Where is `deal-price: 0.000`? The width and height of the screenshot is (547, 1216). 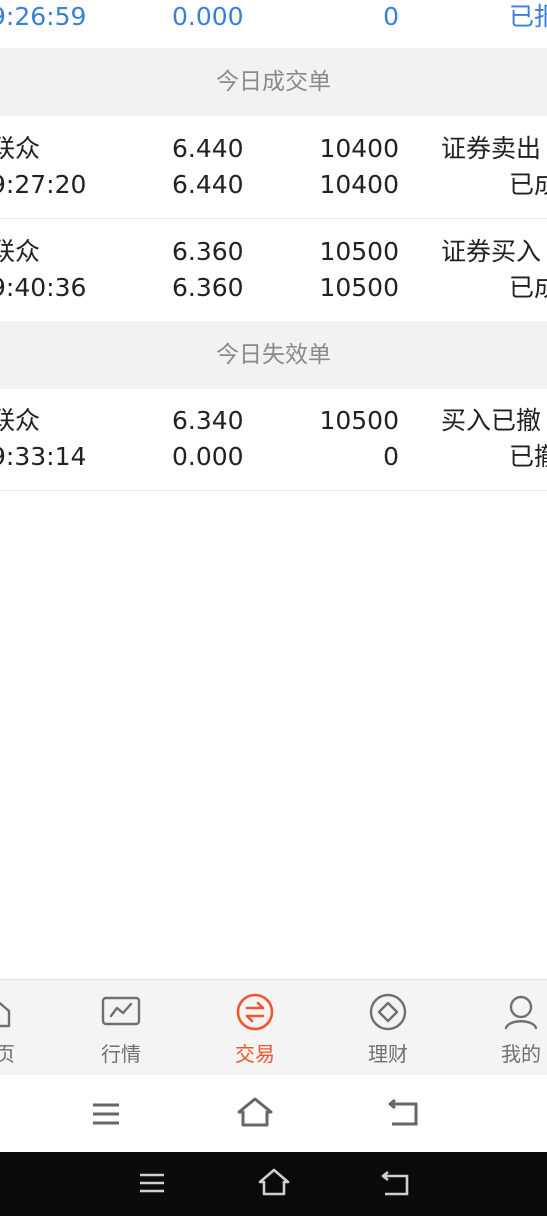
deal-price: 0.000 is located at coordinates (208, 456).